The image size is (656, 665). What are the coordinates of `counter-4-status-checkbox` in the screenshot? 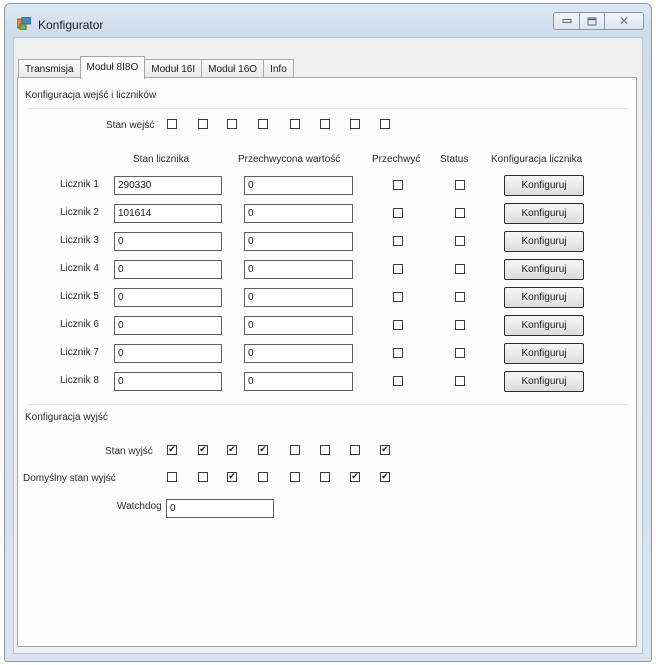 It's located at (460, 269).